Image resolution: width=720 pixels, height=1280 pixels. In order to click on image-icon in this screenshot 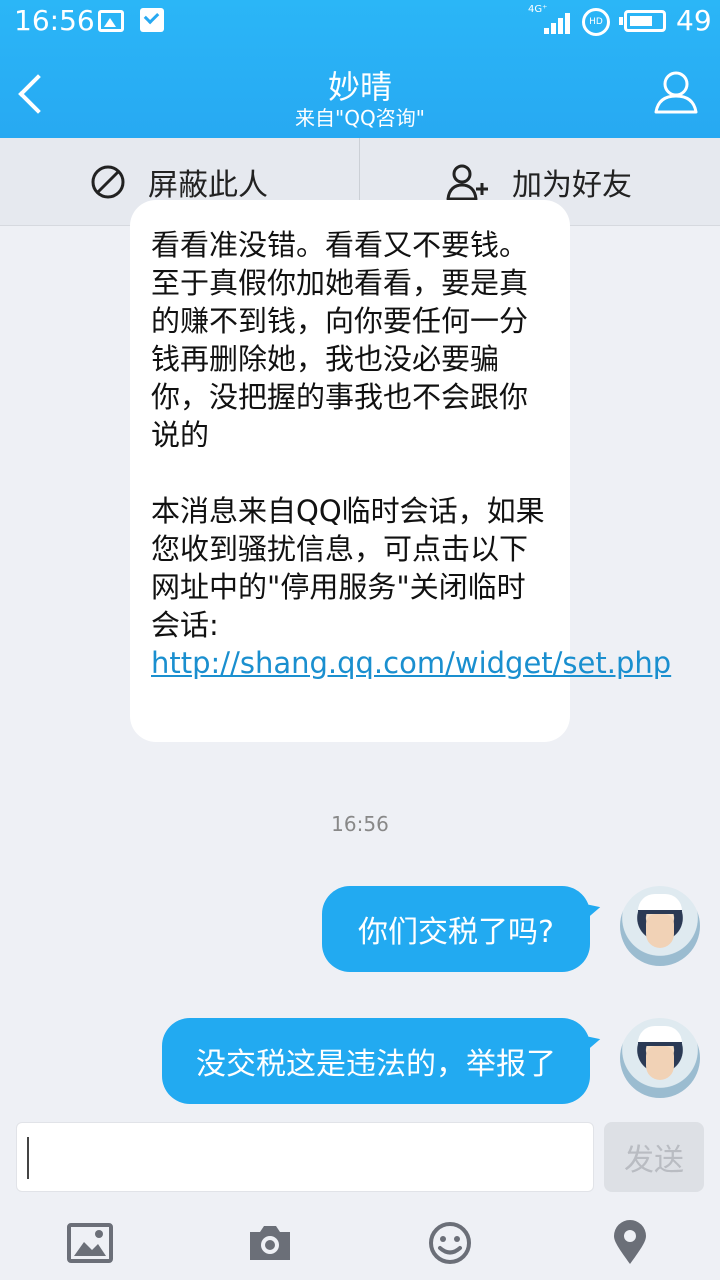, I will do `click(90, 1243)`.